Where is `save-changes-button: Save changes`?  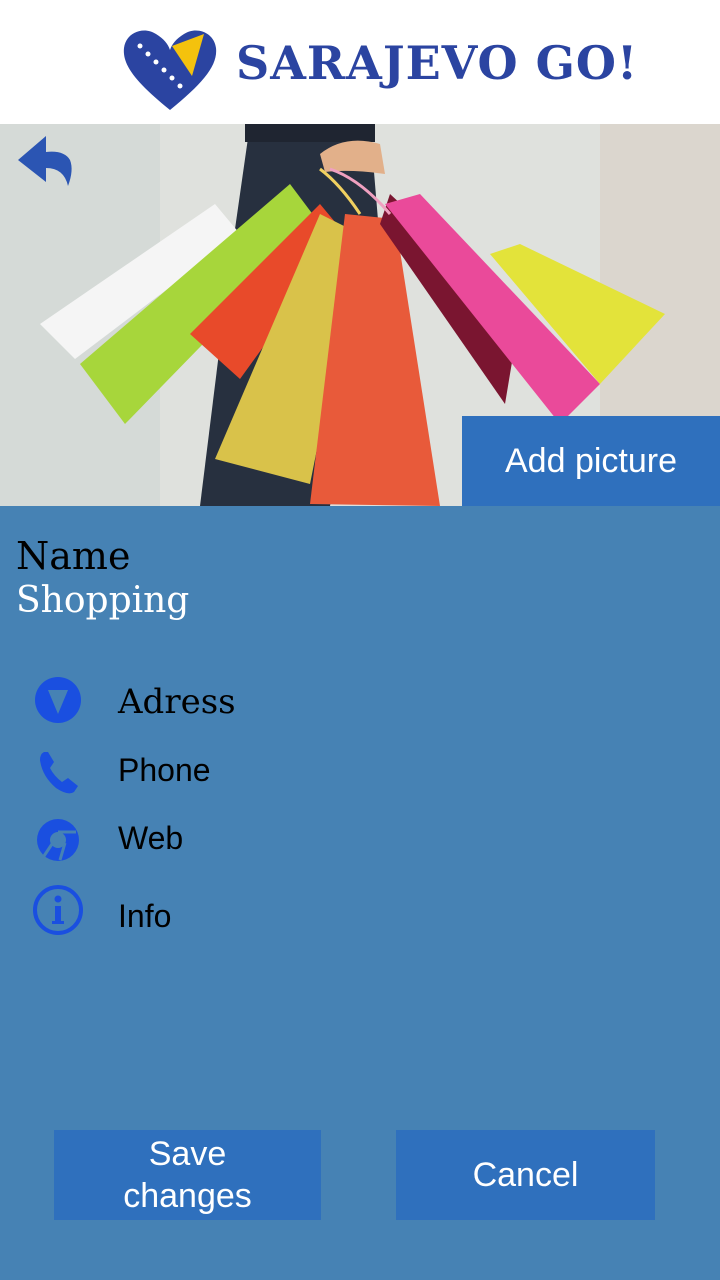
save-changes-button: Save changes is located at coordinates (187, 1175).